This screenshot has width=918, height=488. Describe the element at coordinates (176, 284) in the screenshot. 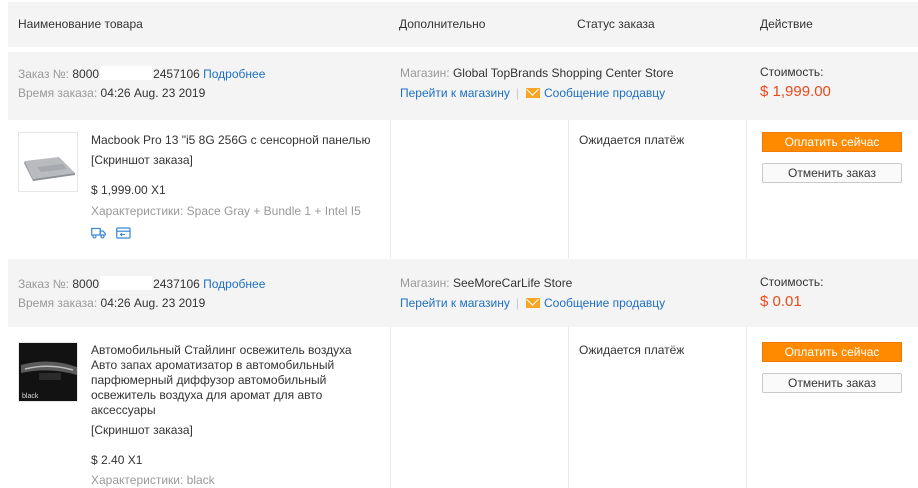

I see `order-number-end: 2437106` at that location.